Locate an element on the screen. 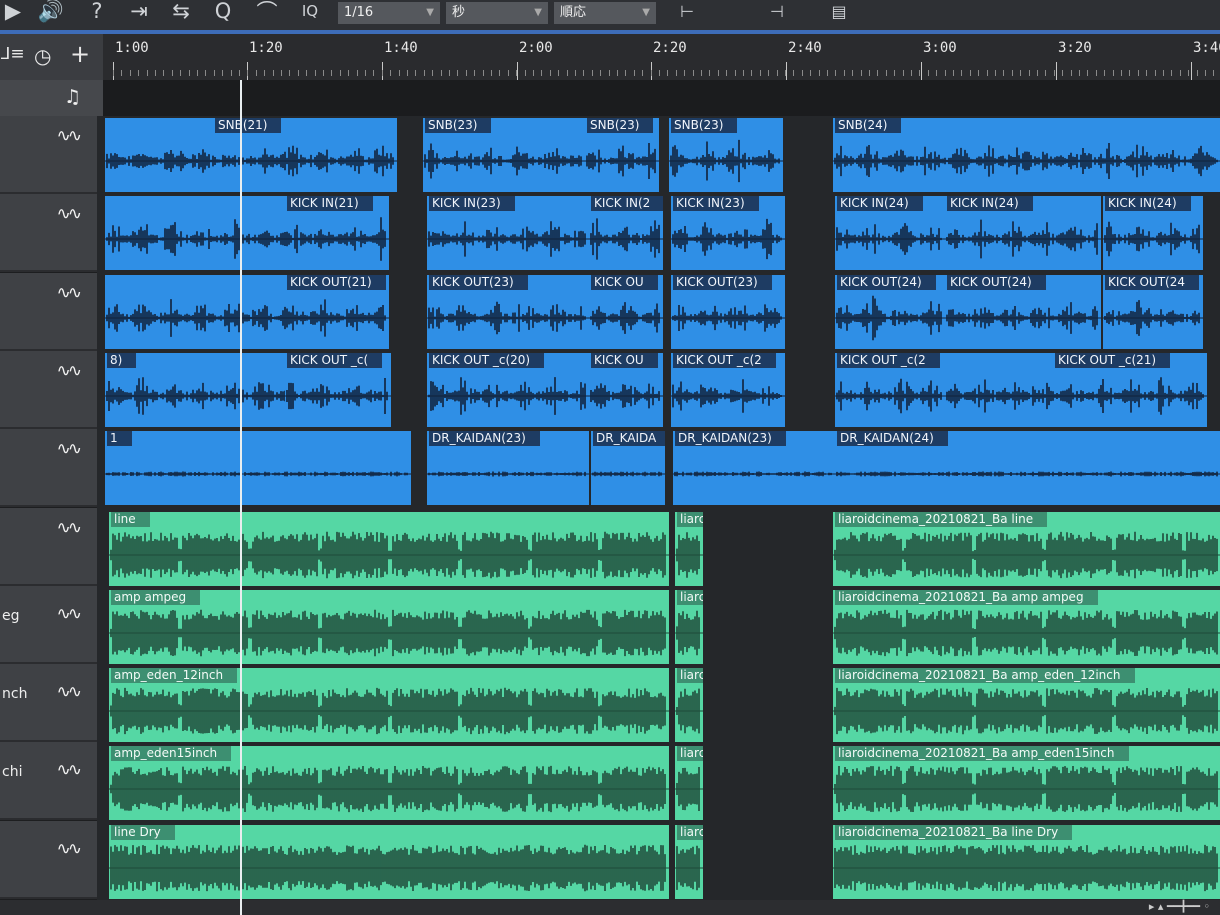  mixer-icon: ▤ is located at coordinates (839, 13).